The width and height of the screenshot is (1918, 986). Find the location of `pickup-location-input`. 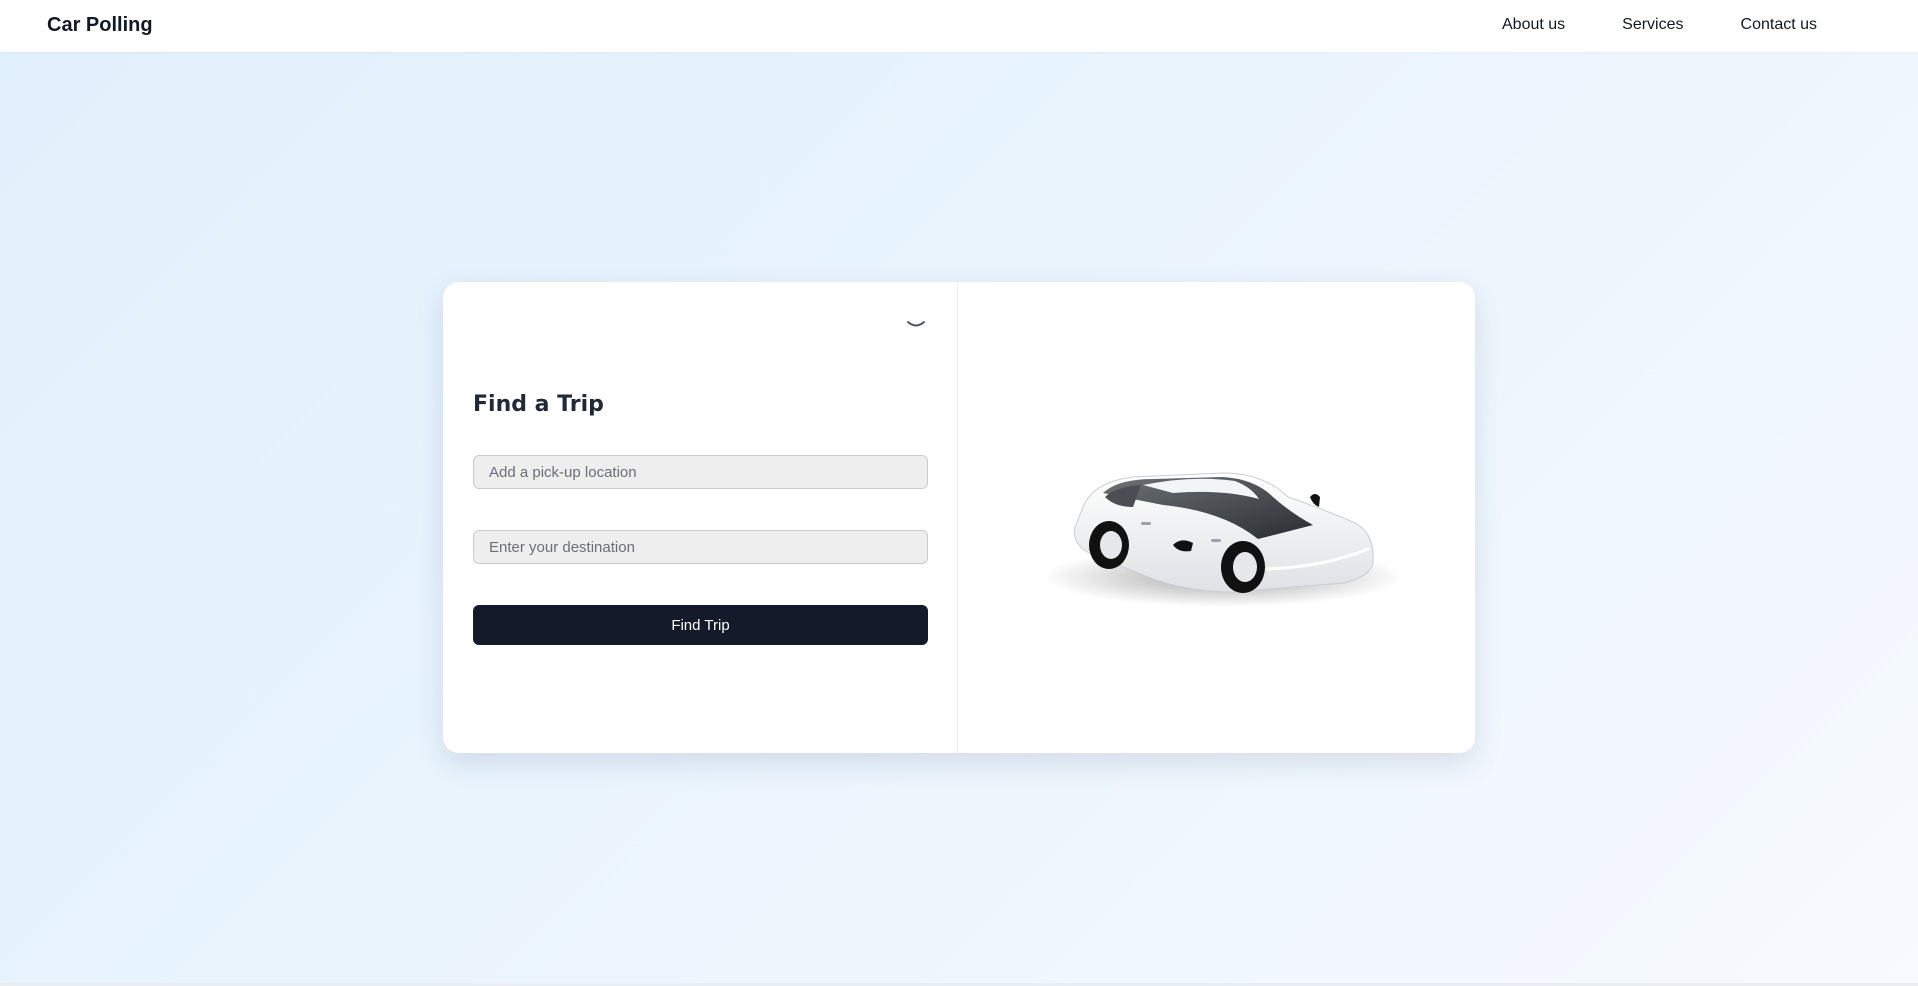

pickup-location-input is located at coordinates (700, 472).